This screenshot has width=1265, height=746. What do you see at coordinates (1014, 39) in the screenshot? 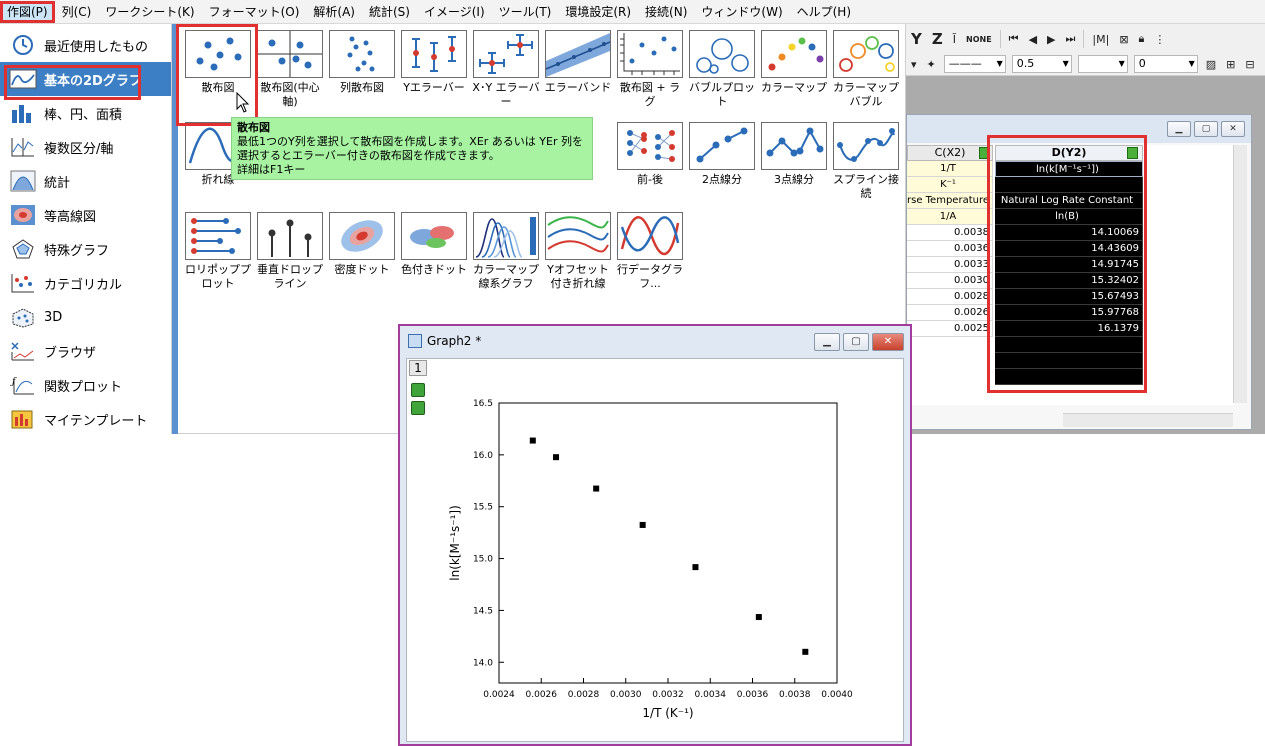
I see `first-icon: ⏮` at bounding box center [1014, 39].